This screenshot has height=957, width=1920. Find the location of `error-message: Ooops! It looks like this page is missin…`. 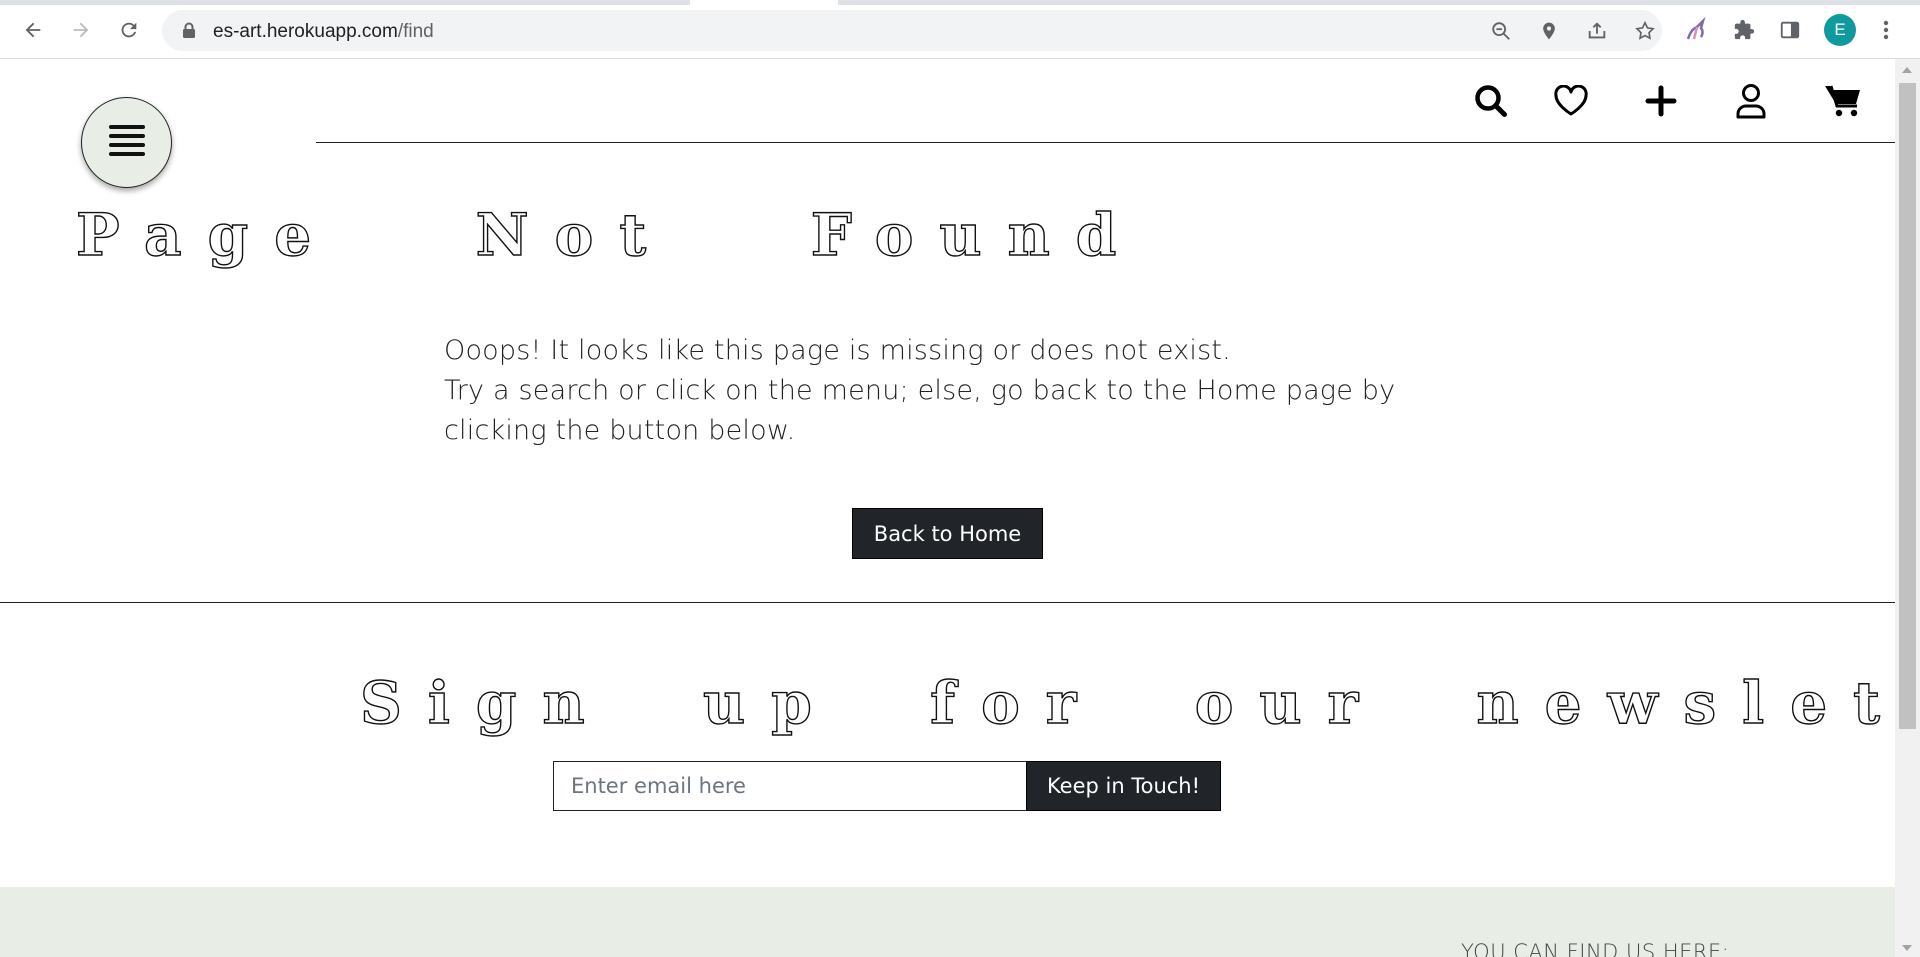

error-message: Ooops! It looks like this page is missin… is located at coordinates (924, 391).